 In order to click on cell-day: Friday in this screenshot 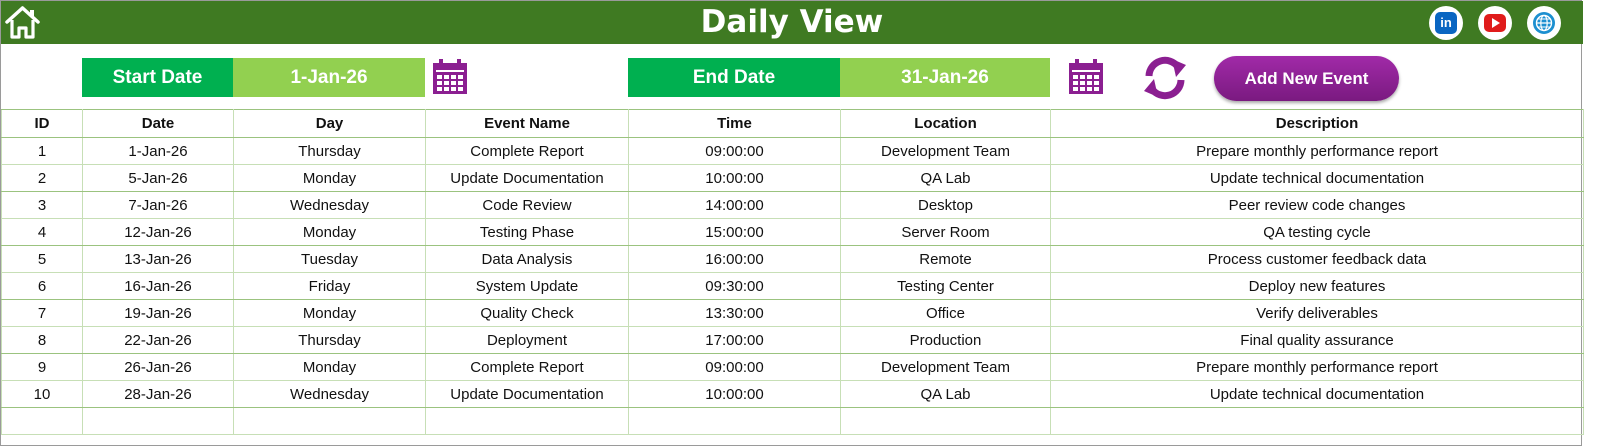, I will do `click(329, 286)`.